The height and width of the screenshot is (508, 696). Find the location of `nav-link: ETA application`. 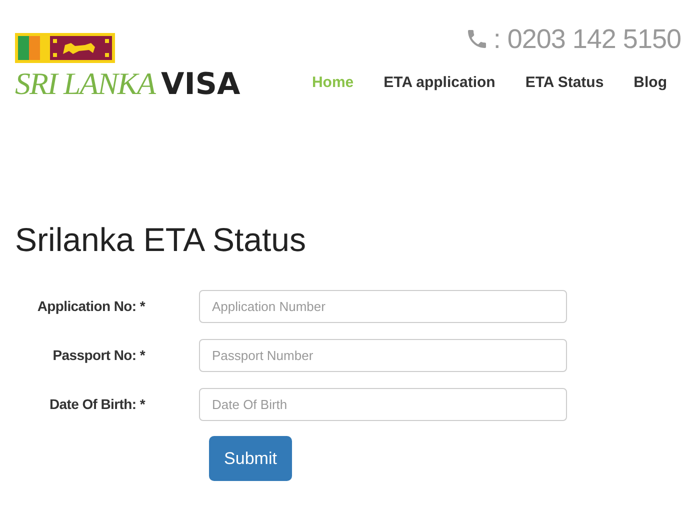

nav-link: ETA application is located at coordinates (440, 83).